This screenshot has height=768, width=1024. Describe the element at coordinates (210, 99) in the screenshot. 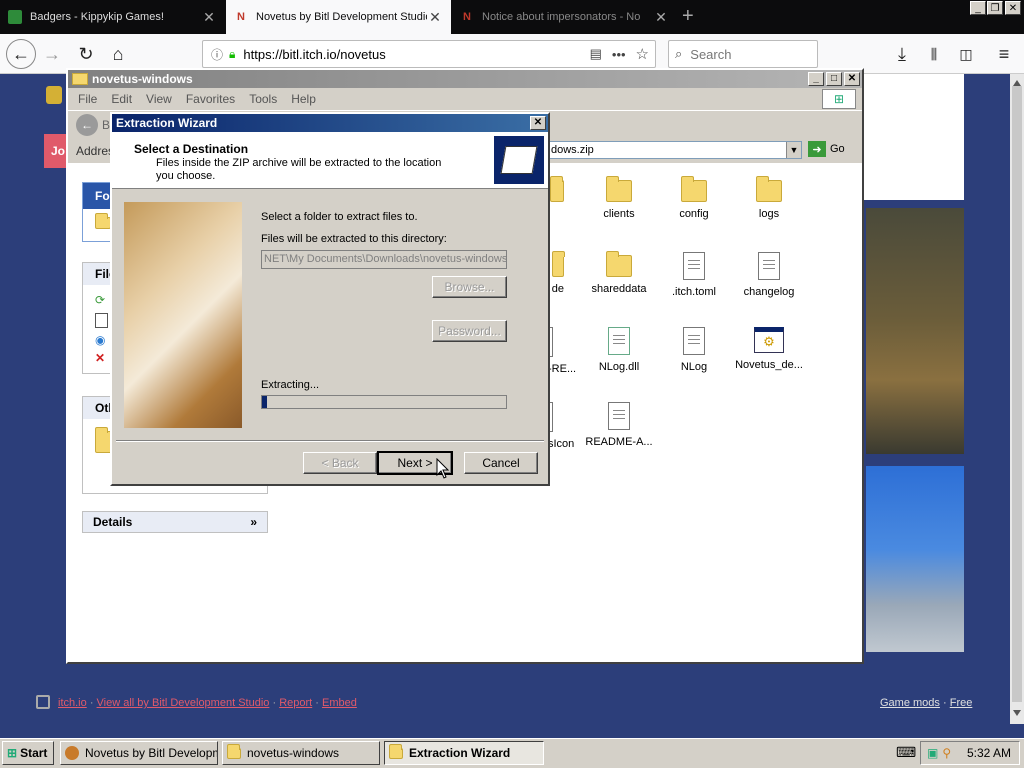

I see `menu-favorites: Favorites` at that location.